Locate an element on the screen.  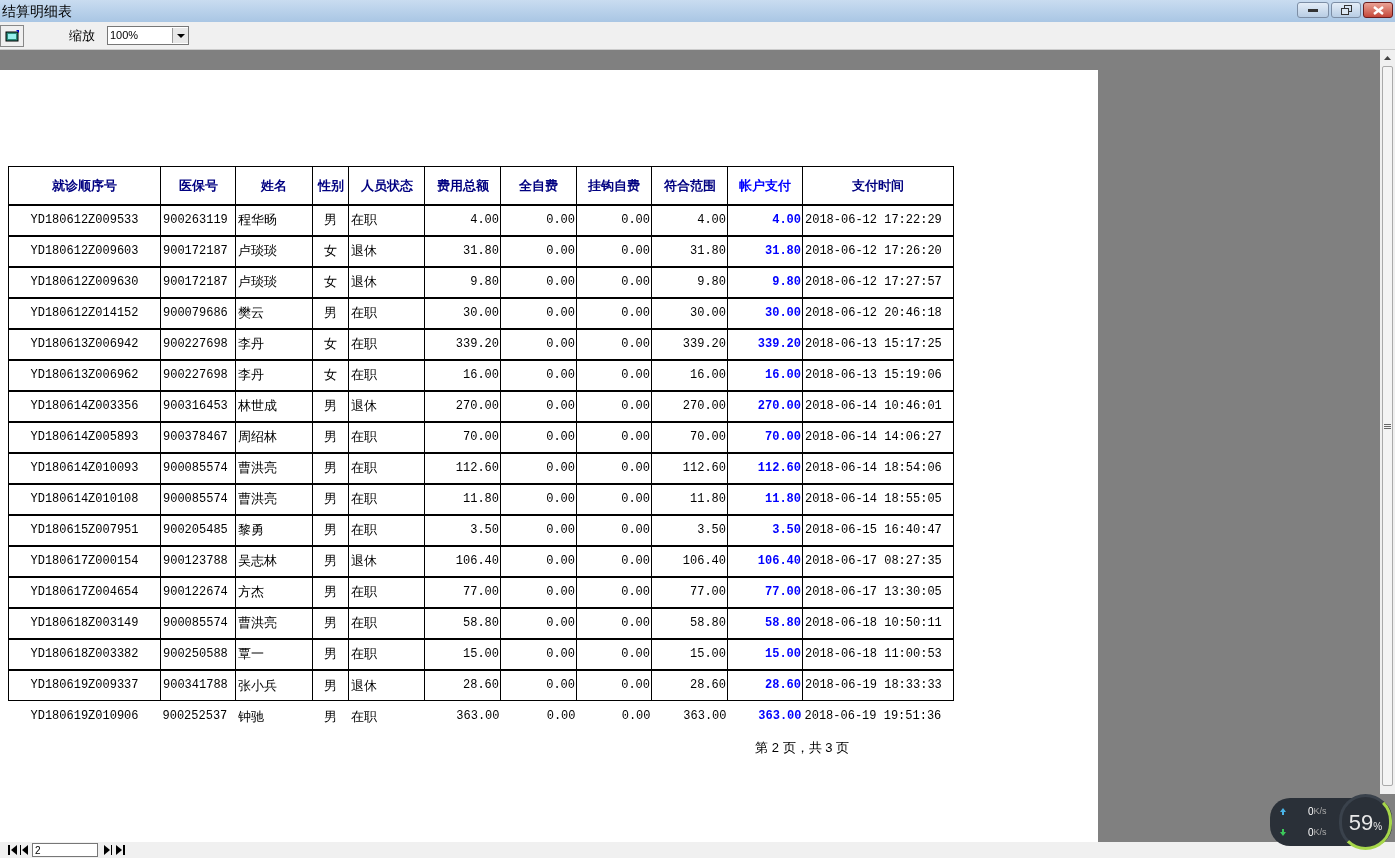
table-cell: YD180614Z003356 is located at coordinates (84, 406).